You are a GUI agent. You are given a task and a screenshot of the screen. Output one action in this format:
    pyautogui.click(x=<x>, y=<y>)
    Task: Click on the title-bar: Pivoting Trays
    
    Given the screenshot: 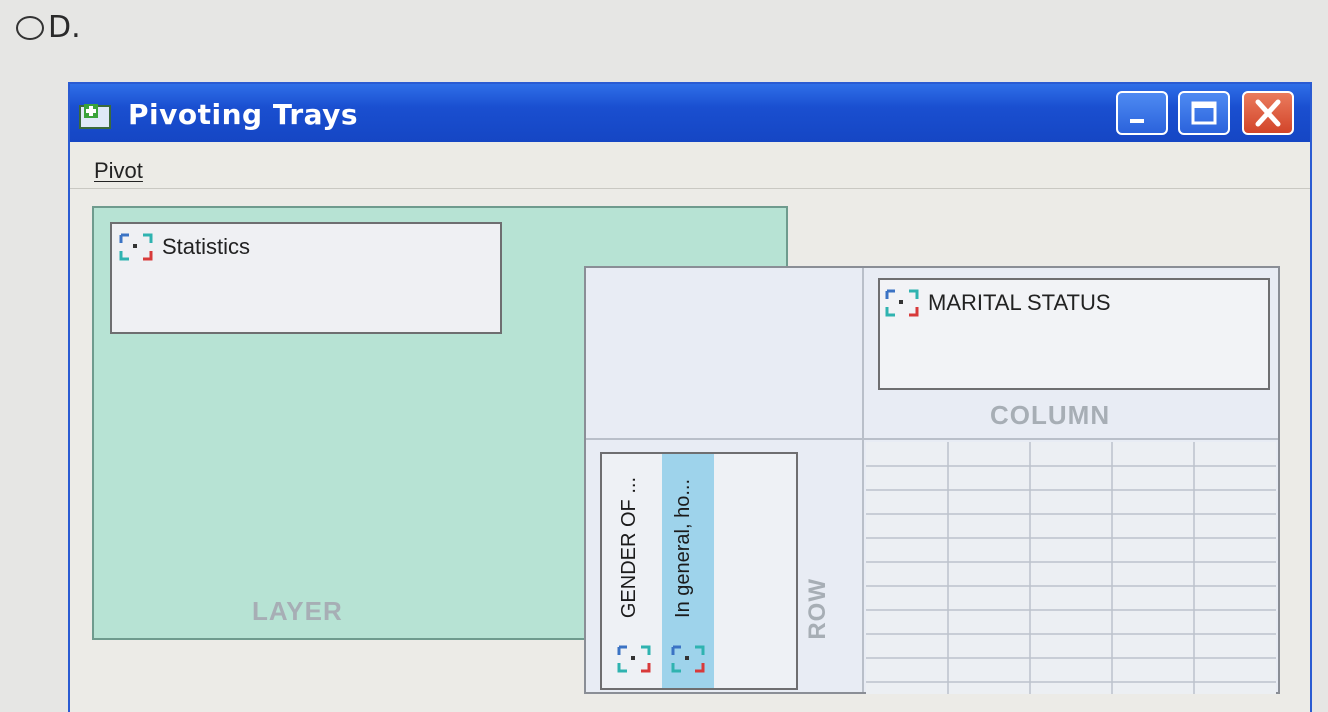 What is the action you would take?
    pyautogui.click(x=690, y=113)
    